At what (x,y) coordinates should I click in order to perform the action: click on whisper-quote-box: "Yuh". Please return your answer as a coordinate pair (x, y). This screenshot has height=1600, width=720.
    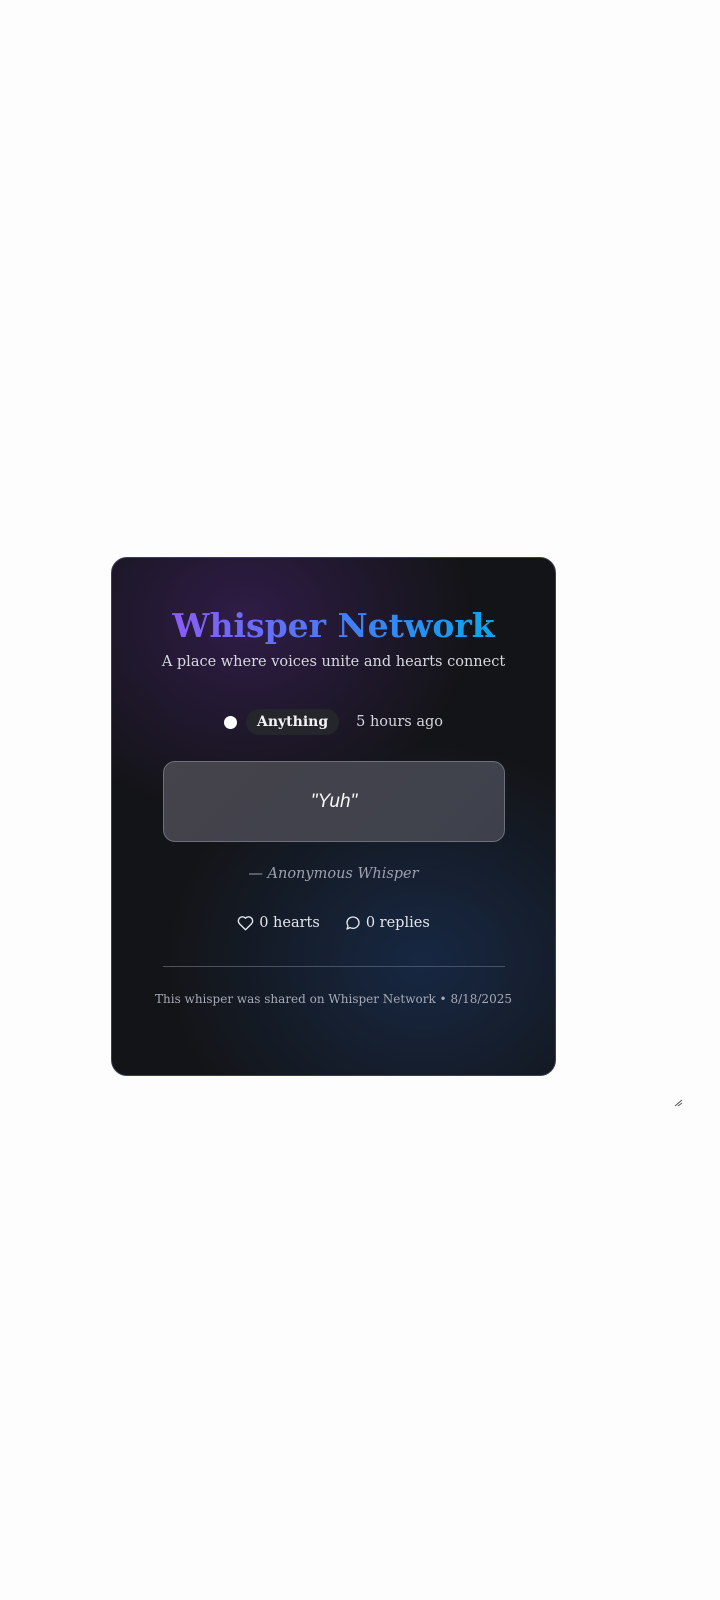
    Looking at the image, I should click on (334, 801).